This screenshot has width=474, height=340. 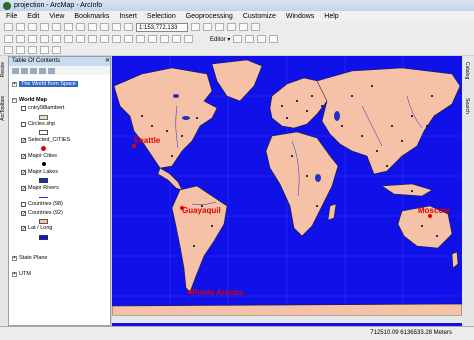 What do you see at coordinates (44, 27) in the screenshot?
I see `print-icon` at bounding box center [44, 27].